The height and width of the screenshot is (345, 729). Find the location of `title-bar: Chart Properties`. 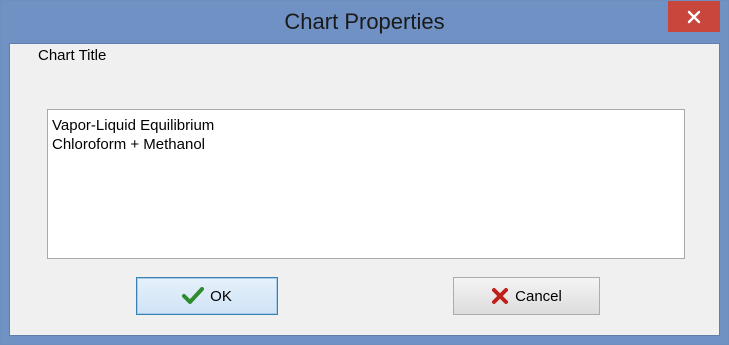

title-bar: Chart Properties is located at coordinates (364, 22).